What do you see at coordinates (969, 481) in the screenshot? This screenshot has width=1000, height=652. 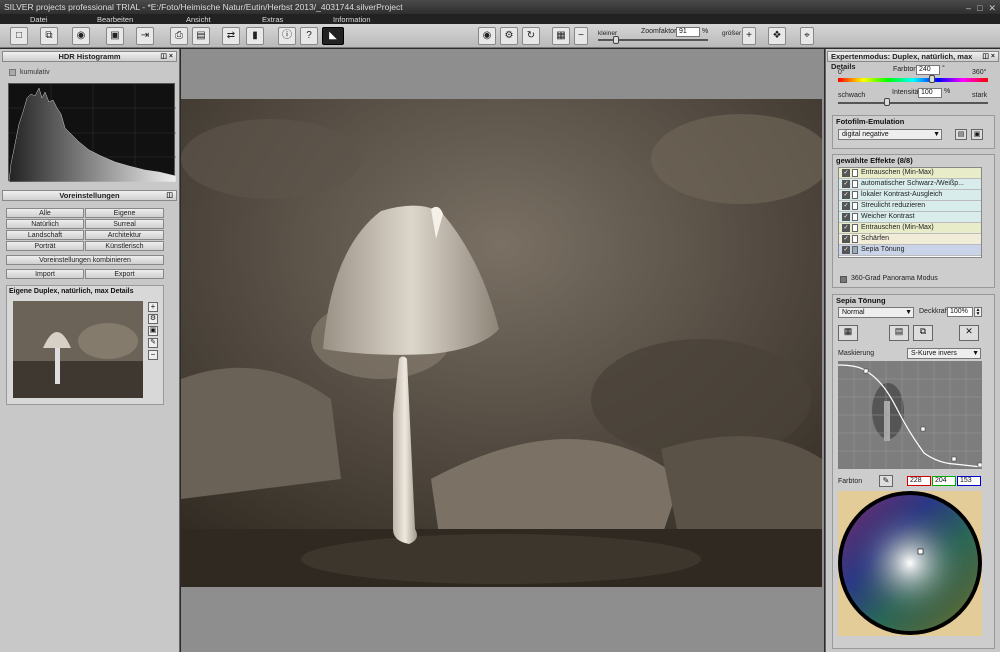 I see `blue-input: 153` at bounding box center [969, 481].